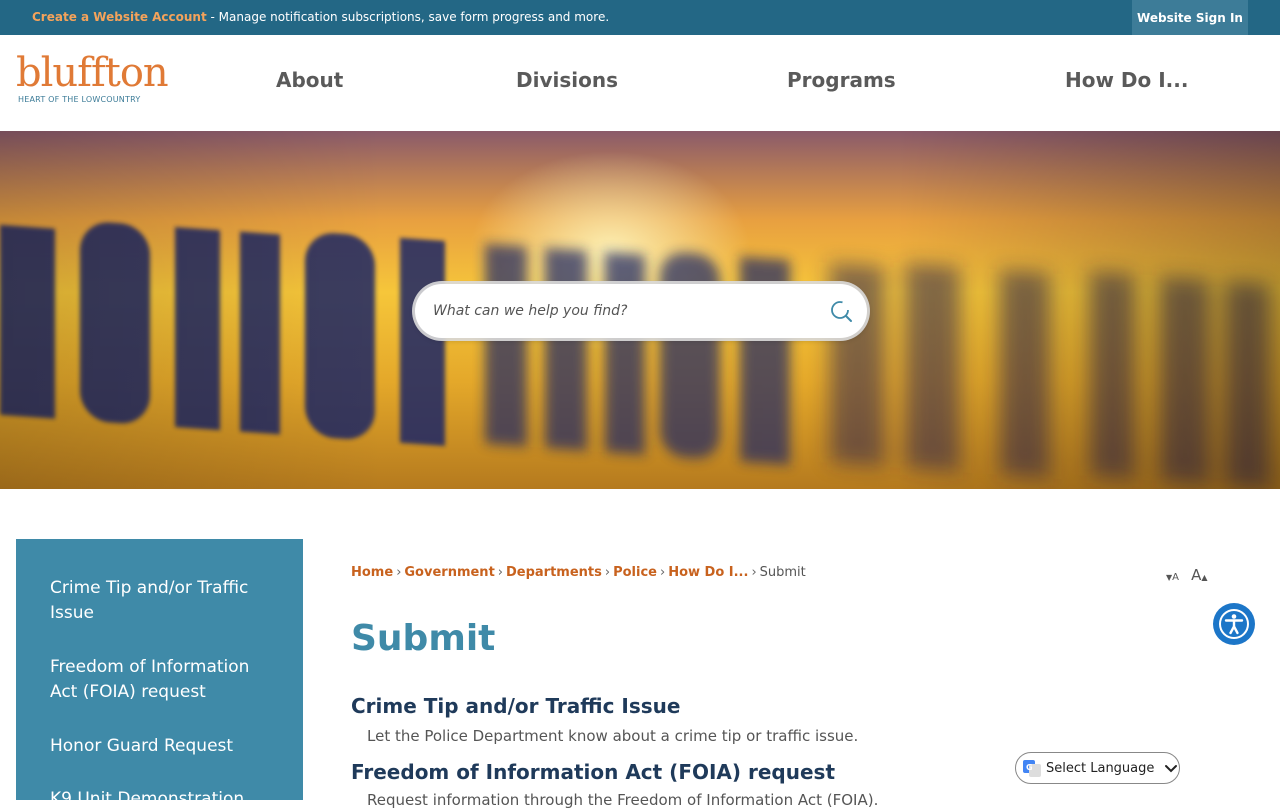 This screenshot has width=1280, height=812. Describe the element at coordinates (1172, 576) in the screenshot. I see `decrease-font-button: ▼A` at that location.